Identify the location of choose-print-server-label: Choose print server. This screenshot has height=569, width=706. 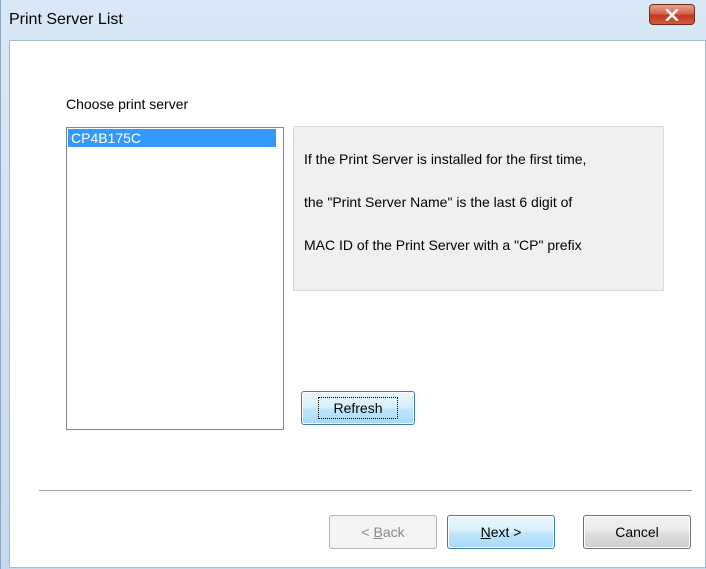
(127, 104).